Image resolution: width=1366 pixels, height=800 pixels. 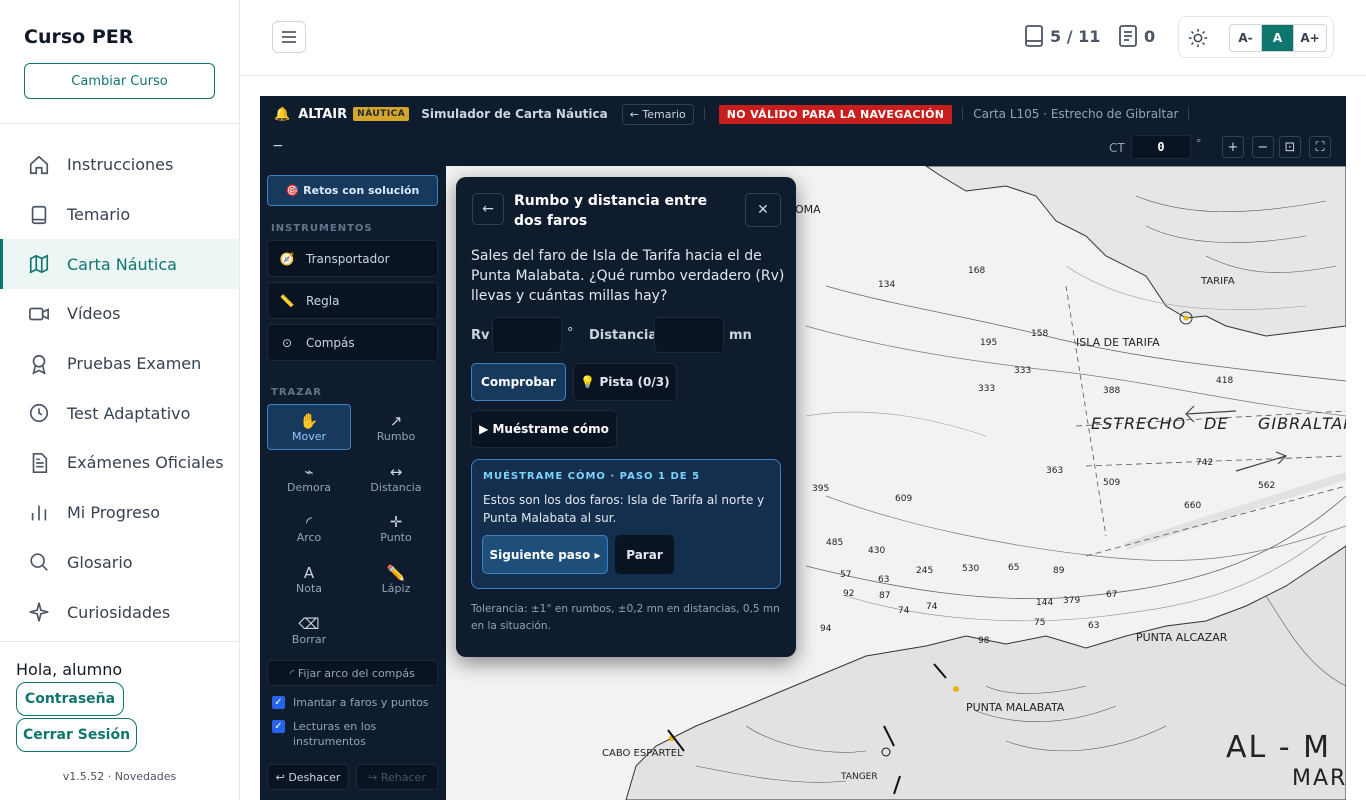 I want to click on nav-item-examenes-oficiales: Exámenes Oficiales, so click(x=119, y=463).